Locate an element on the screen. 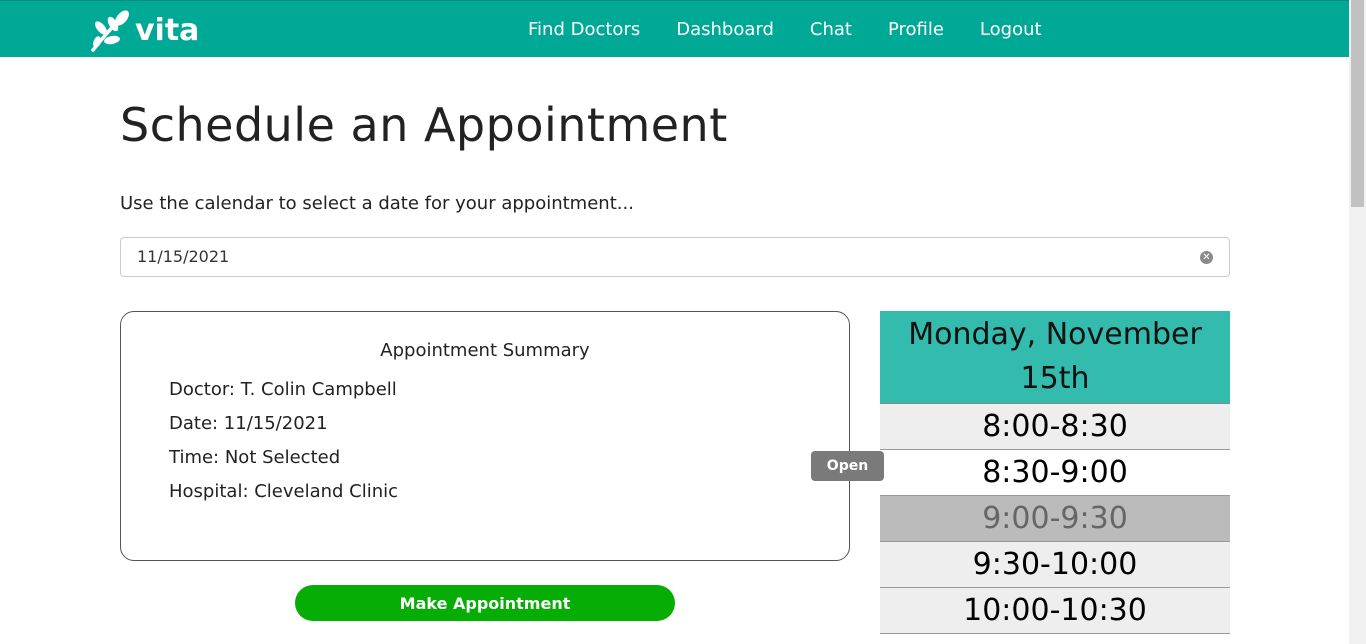  brand-name: vita is located at coordinates (167, 30).